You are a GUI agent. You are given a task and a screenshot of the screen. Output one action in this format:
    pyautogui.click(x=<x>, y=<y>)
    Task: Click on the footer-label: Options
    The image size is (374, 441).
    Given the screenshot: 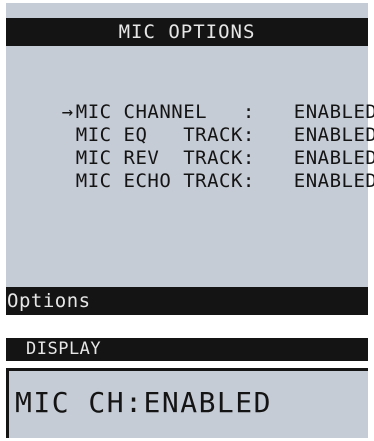 What is the action you would take?
    pyautogui.click(x=49, y=301)
    